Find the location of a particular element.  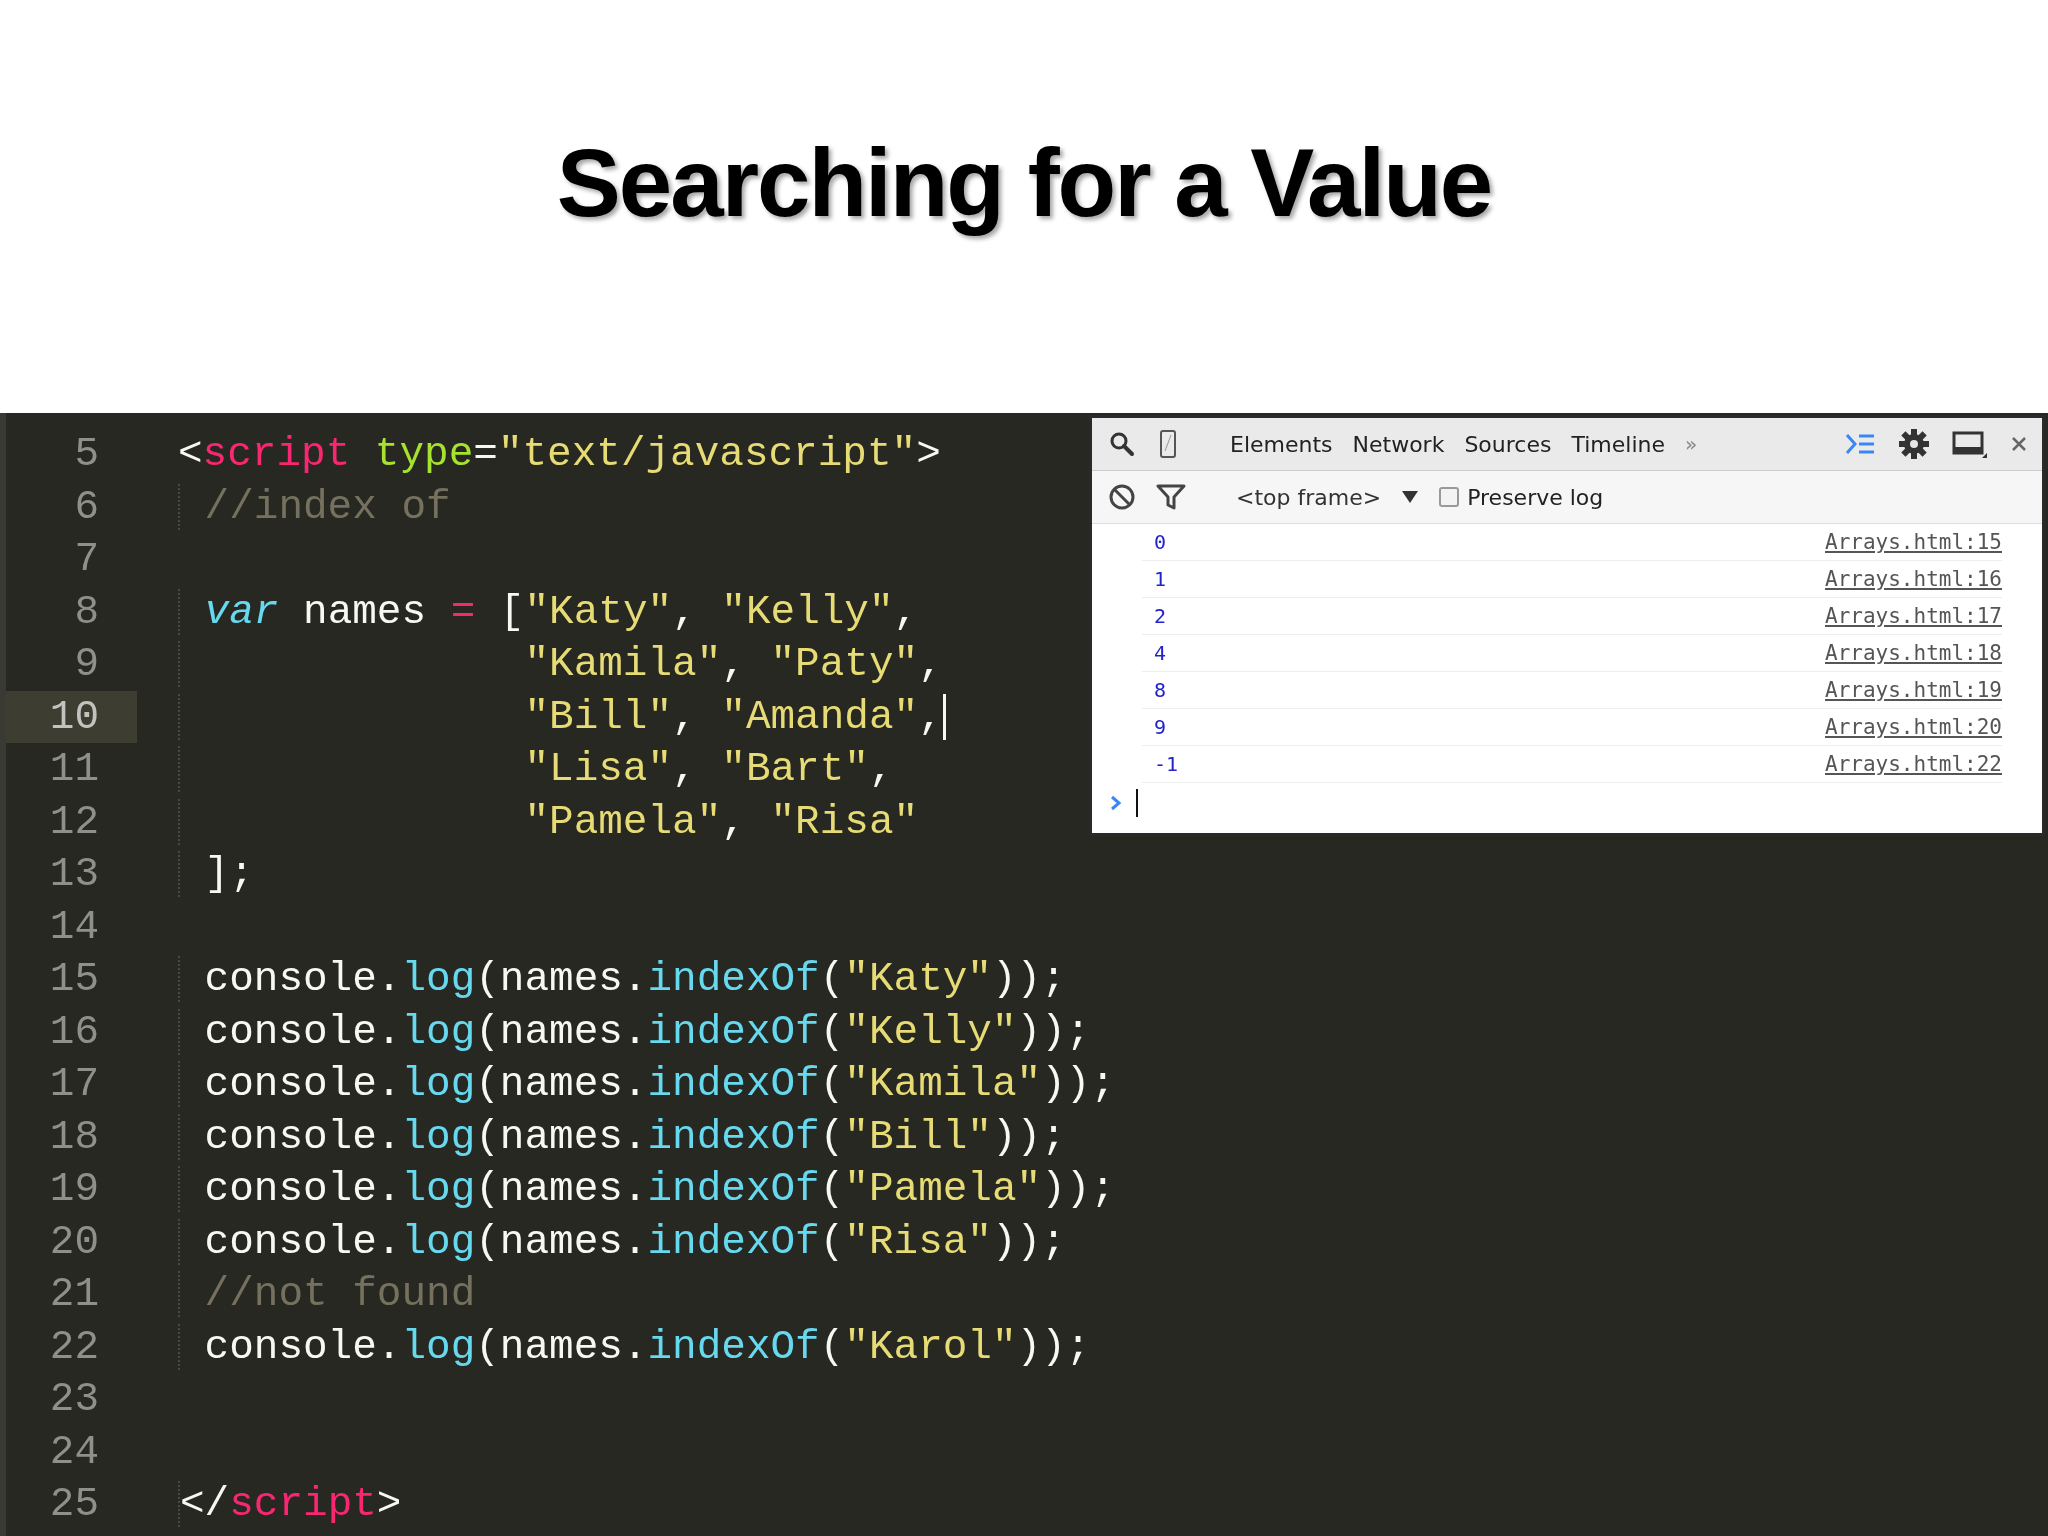

line-number: 20 is located at coordinates (74, 1242).